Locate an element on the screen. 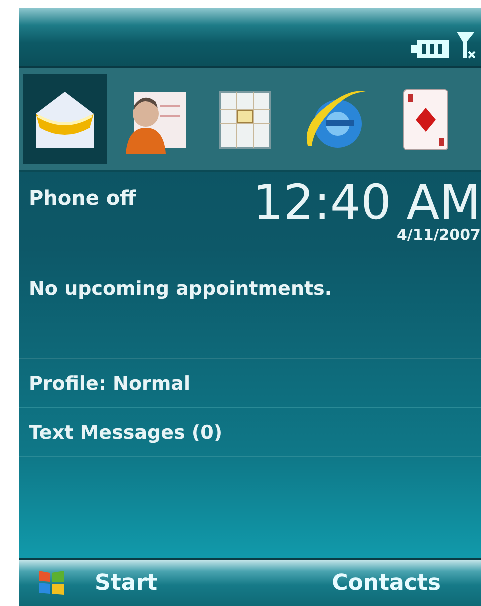 Image resolution: width=481 pixels, height=606 pixels. clock-time: 12:40 AM is located at coordinates (367, 203).